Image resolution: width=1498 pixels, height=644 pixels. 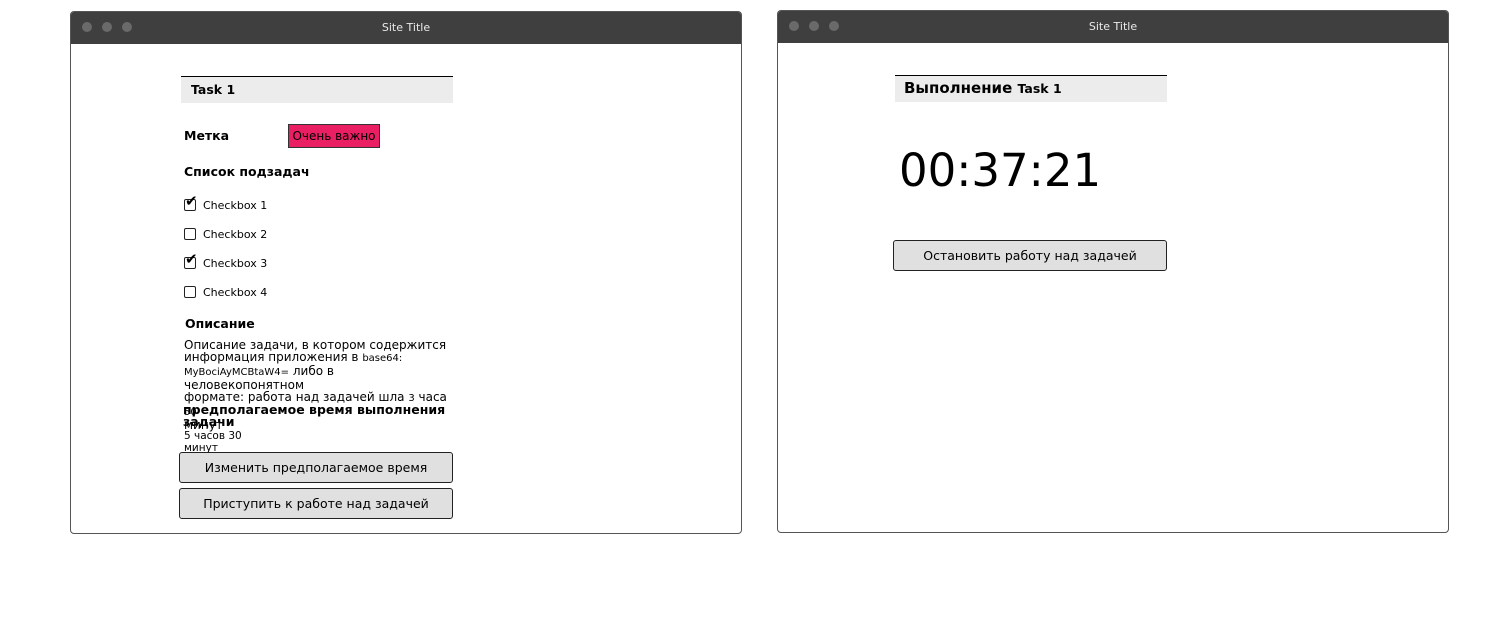 What do you see at coordinates (213, 89) in the screenshot?
I see `task-title: Task 1` at bounding box center [213, 89].